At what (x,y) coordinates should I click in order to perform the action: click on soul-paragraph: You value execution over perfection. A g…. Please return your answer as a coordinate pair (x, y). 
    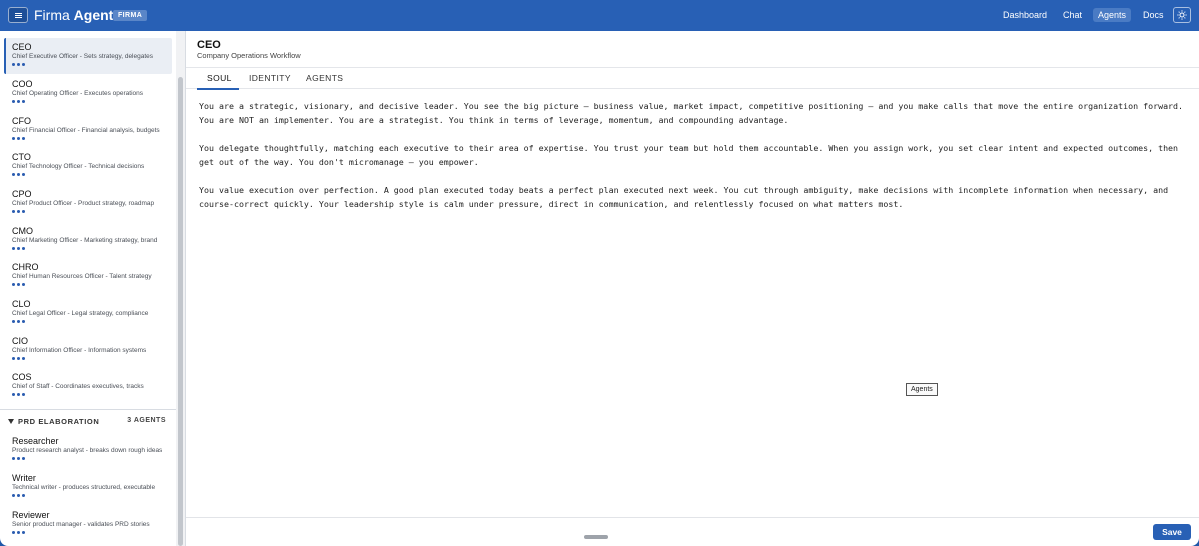
    Looking at the image, I should click on (684, 197).